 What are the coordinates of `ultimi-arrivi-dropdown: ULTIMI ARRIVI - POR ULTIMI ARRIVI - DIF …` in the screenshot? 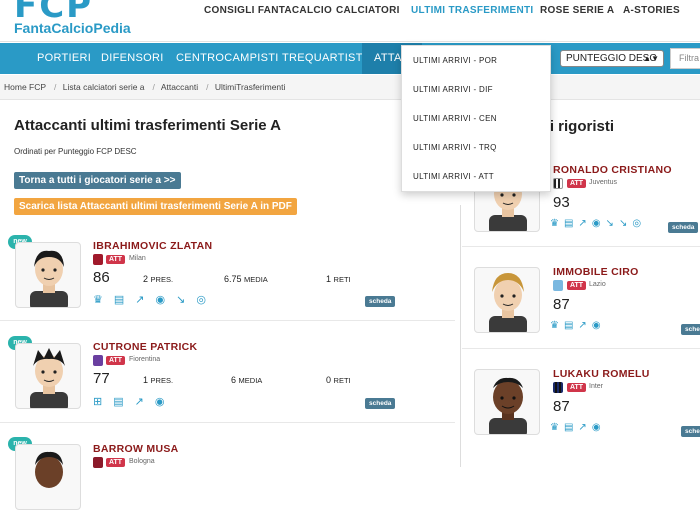 It's located at (476, 118).